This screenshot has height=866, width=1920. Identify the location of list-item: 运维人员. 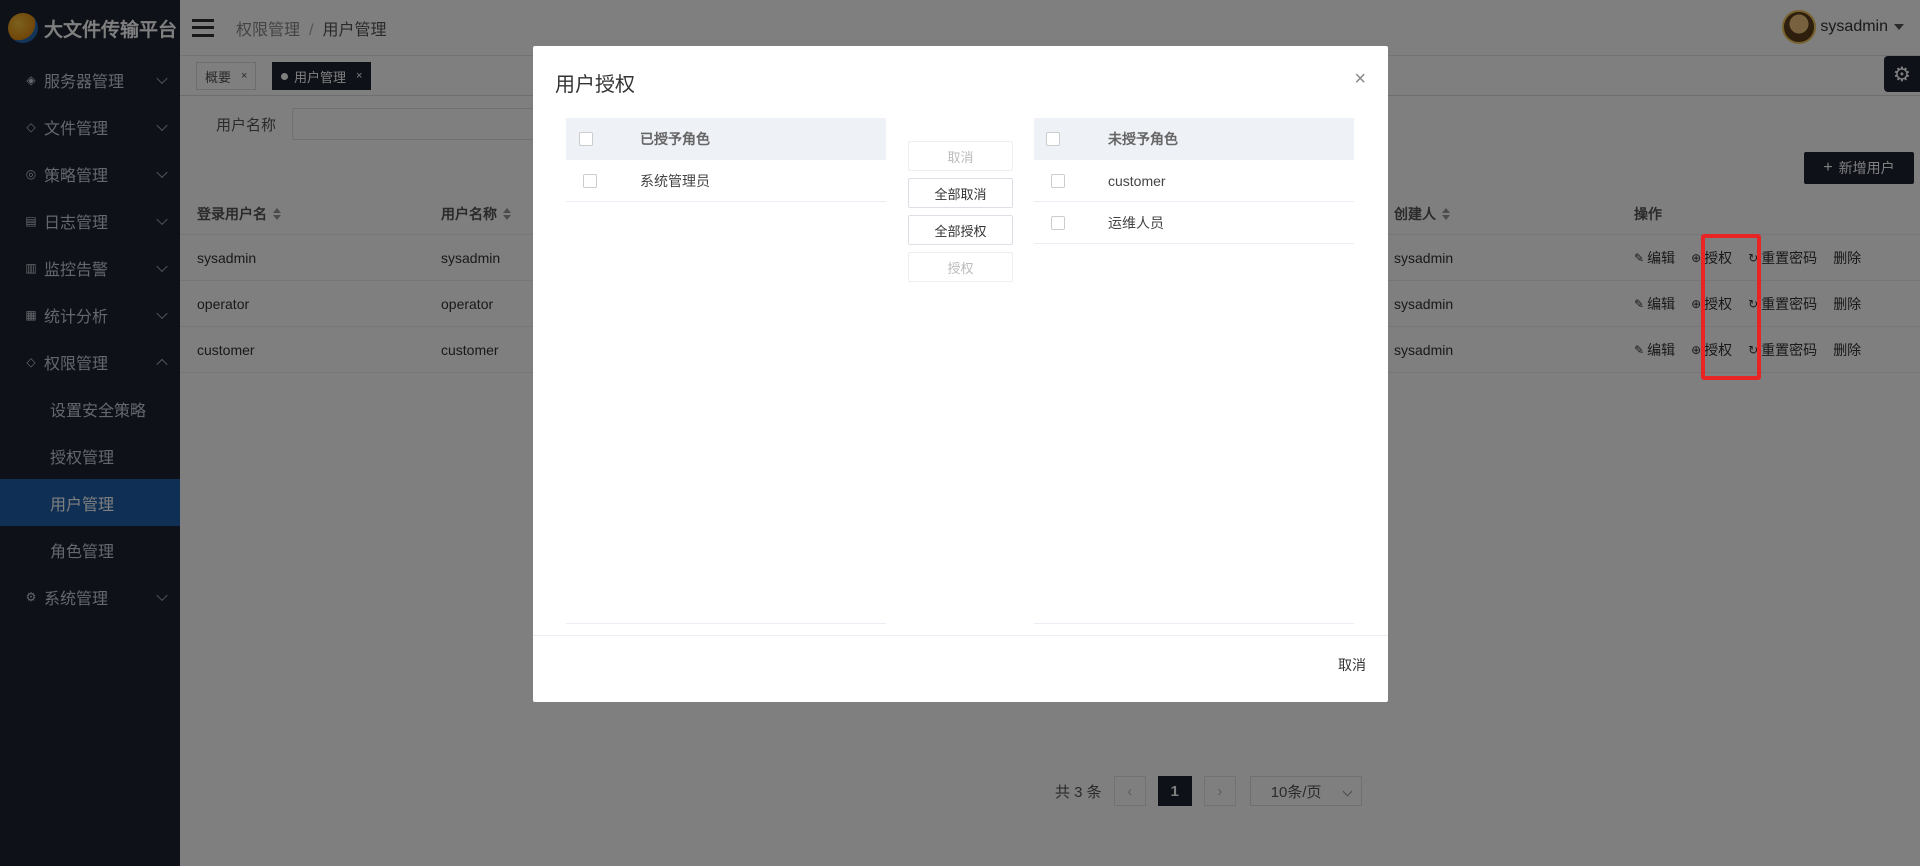
(1194, 223).